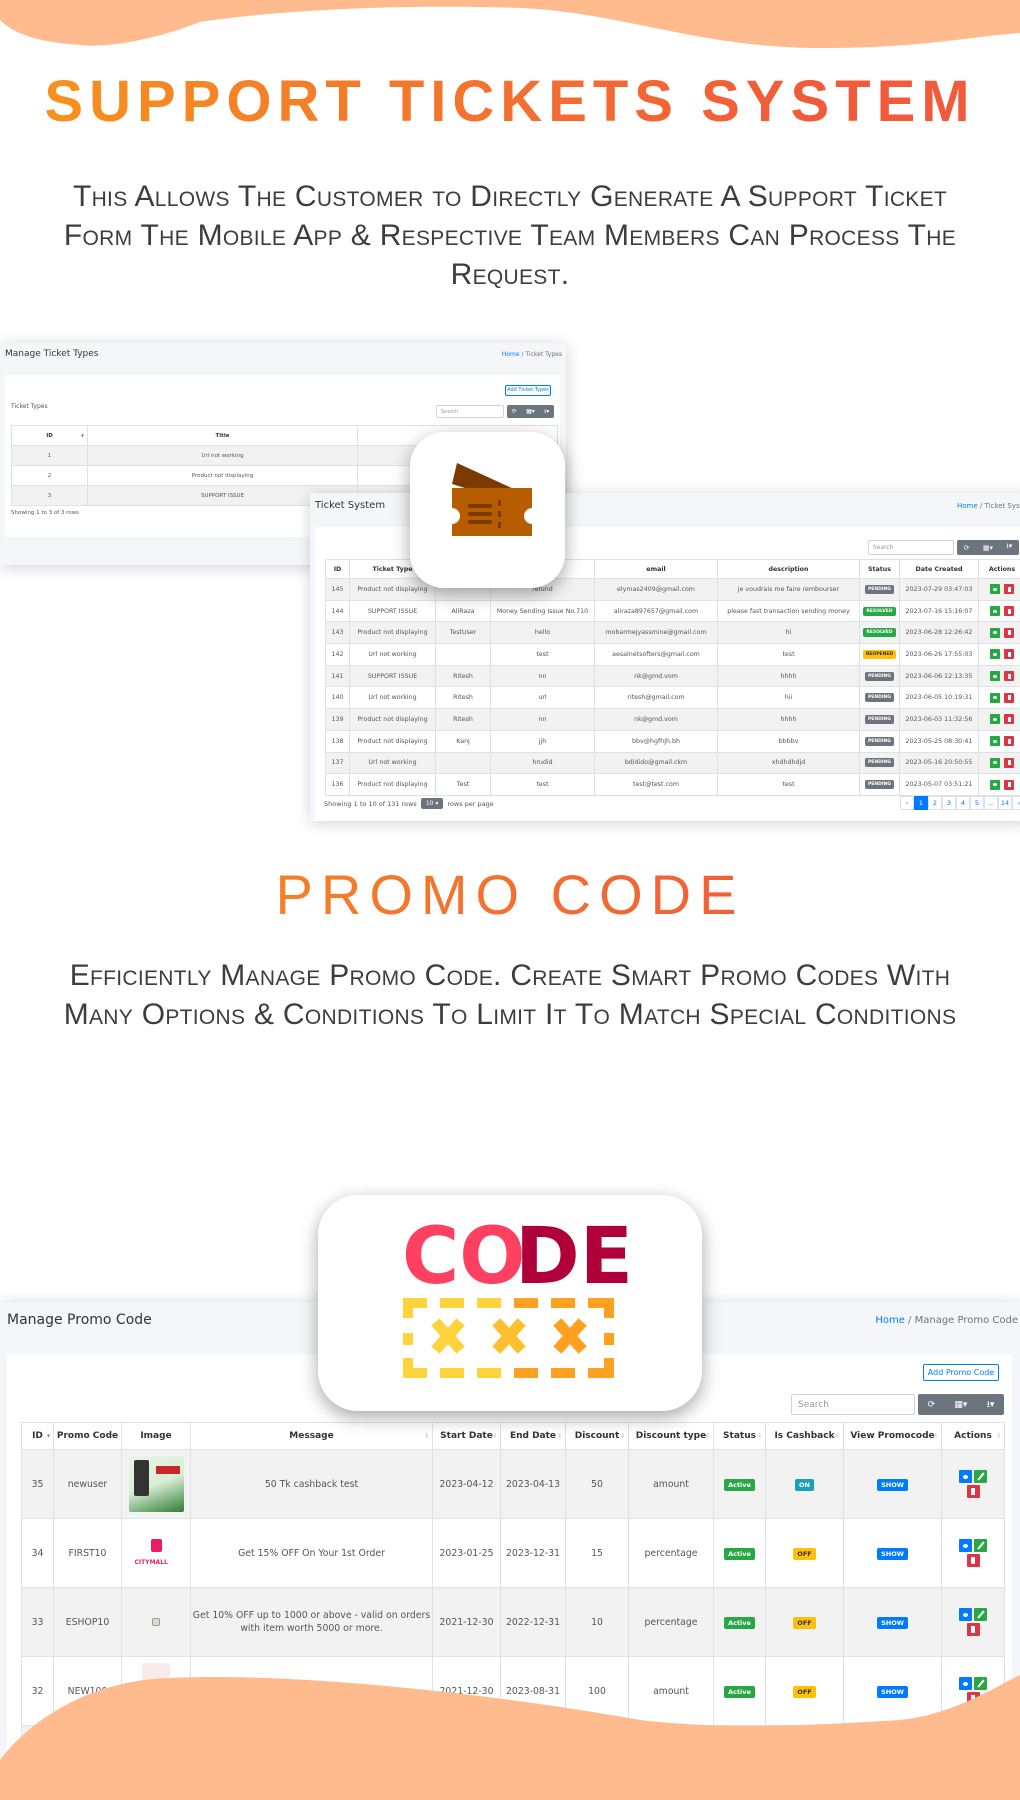 The width and height of the screenshot is (1020, 1800). Describe the element at coordinates (1005, 803) in the screenshot. I see `page-button: 14` at that location.